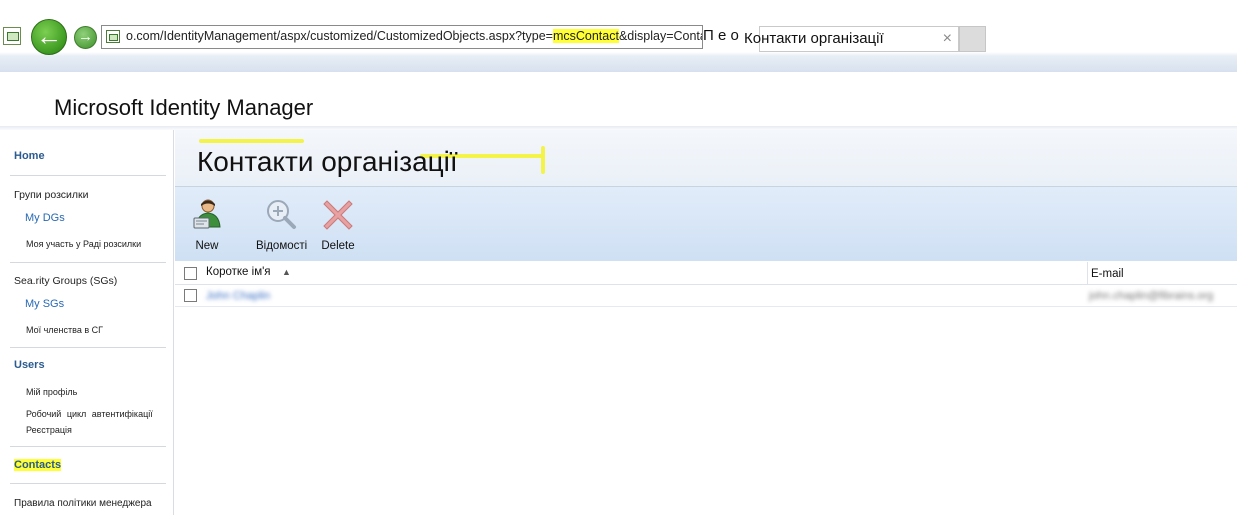 This screenshot has width=1237, height=515. Describe the element at coordinates (281, 214) in the screenshot. I see `magnifier-plus-icon` at that location.